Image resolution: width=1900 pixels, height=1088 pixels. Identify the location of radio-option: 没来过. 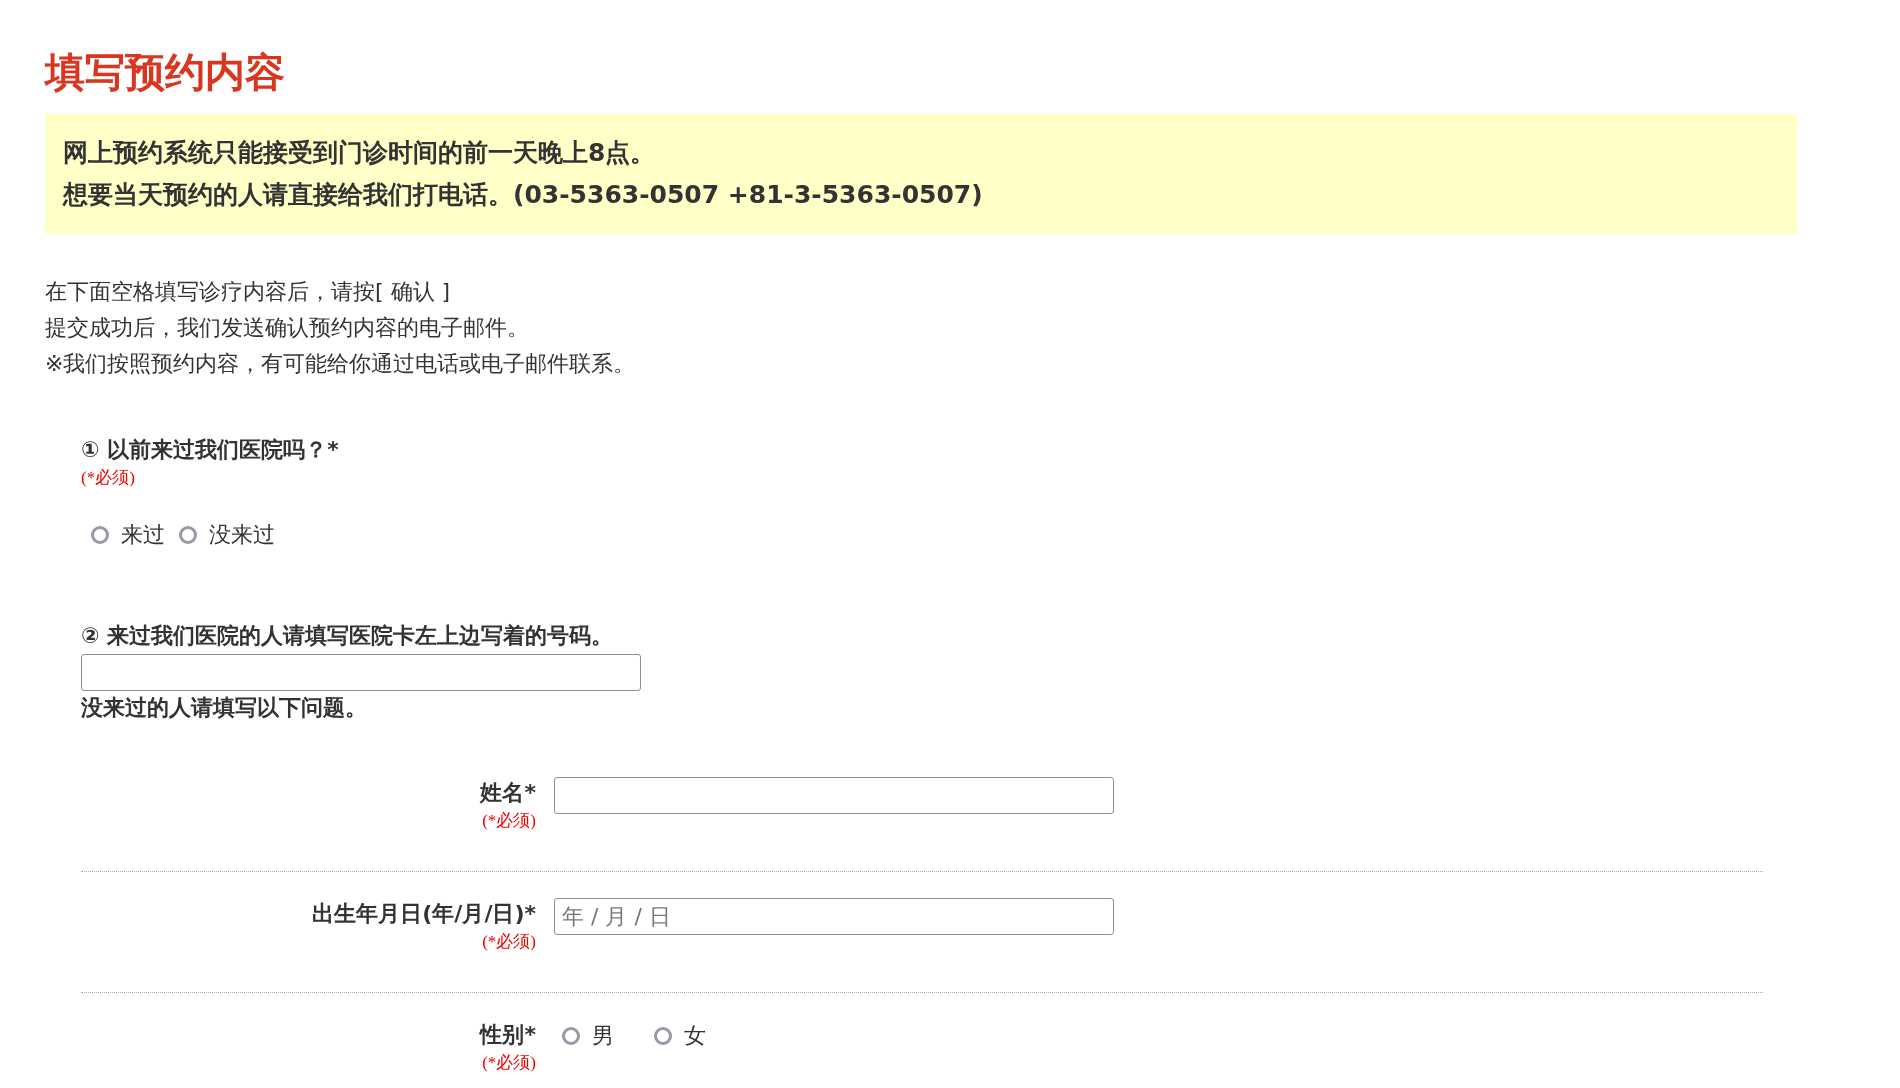
(227, 535).